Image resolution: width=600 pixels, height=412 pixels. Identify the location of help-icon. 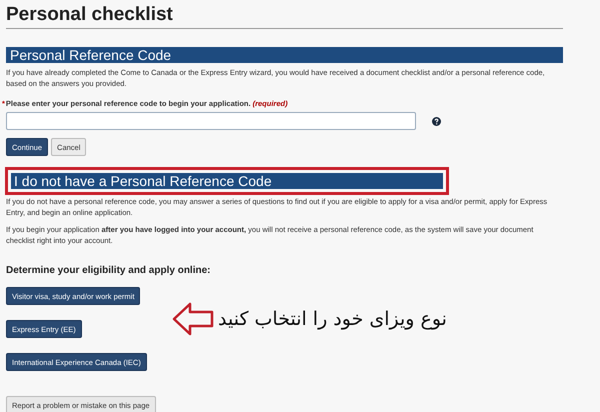
(436, 121).